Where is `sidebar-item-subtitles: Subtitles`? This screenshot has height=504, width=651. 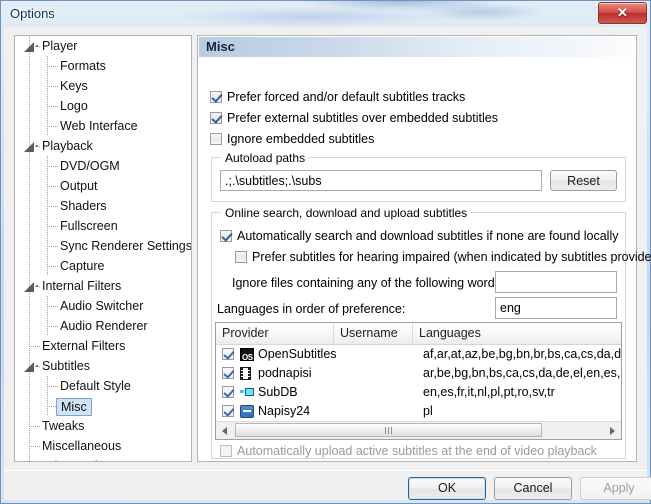 sidebar-item-subtitles: Subtitles is located at coordinates (103, 366).